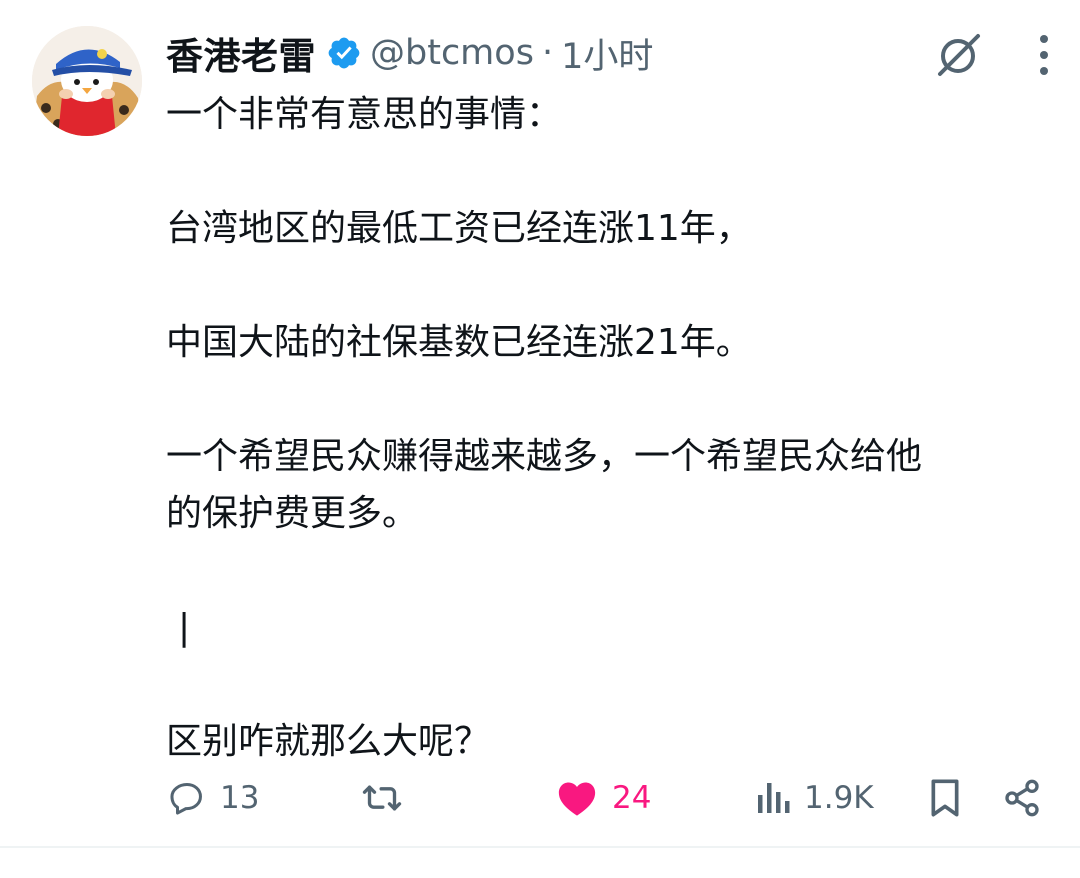 This screenshot has width=1080, height=878. Describe the element at coordinates (344, 53) in the screenshot. I see `verified-badge-icon` at that location.